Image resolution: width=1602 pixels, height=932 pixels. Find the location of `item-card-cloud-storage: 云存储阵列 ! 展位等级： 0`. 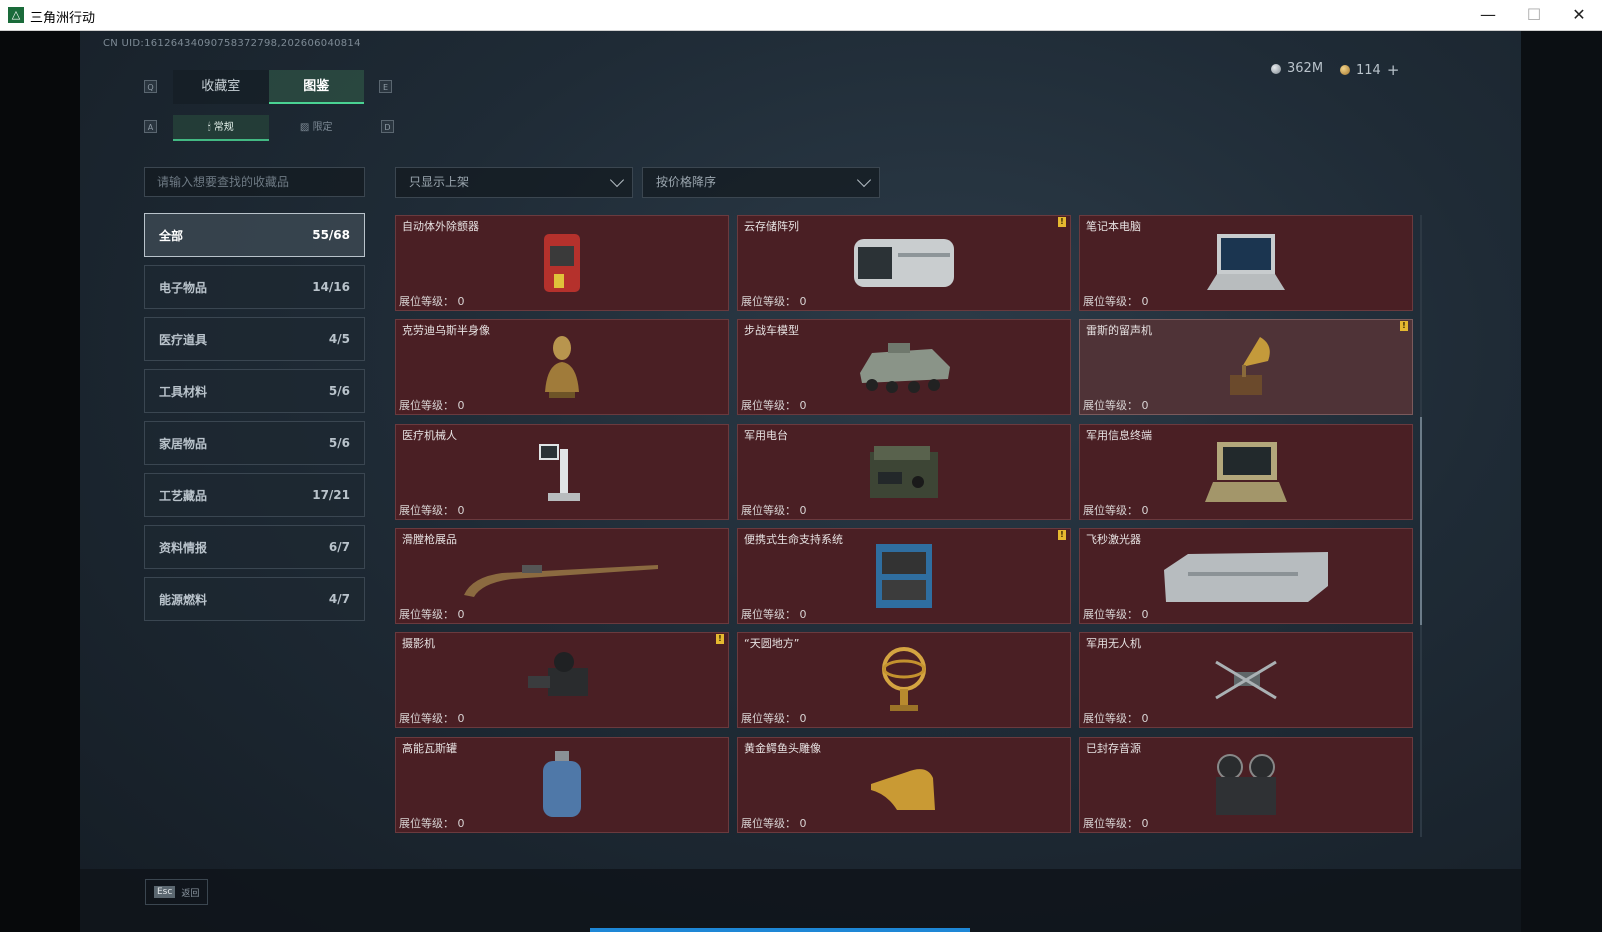

item-card-cloud-storage: 云存储阵列 ! 展位等级： 0 is located at coordinates (904, 263).